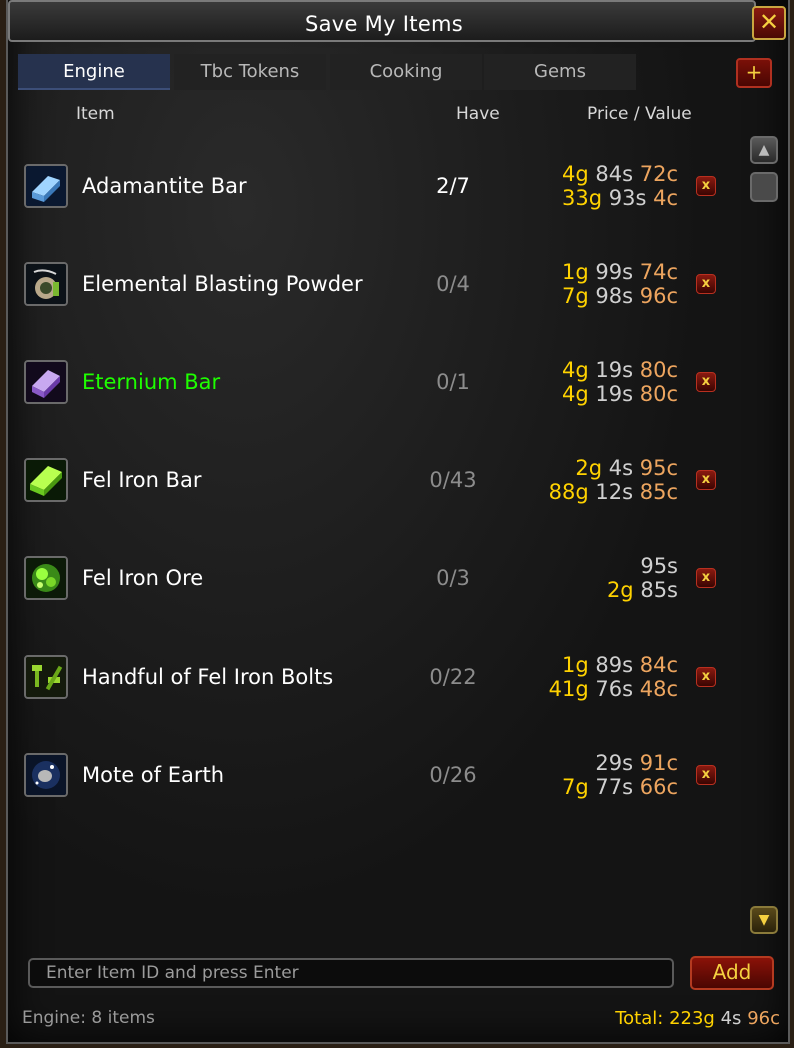 The height and width of the screenshot is (1048, 794). I want to click on item-price: 1g 99s 74c, so click(619, 272).